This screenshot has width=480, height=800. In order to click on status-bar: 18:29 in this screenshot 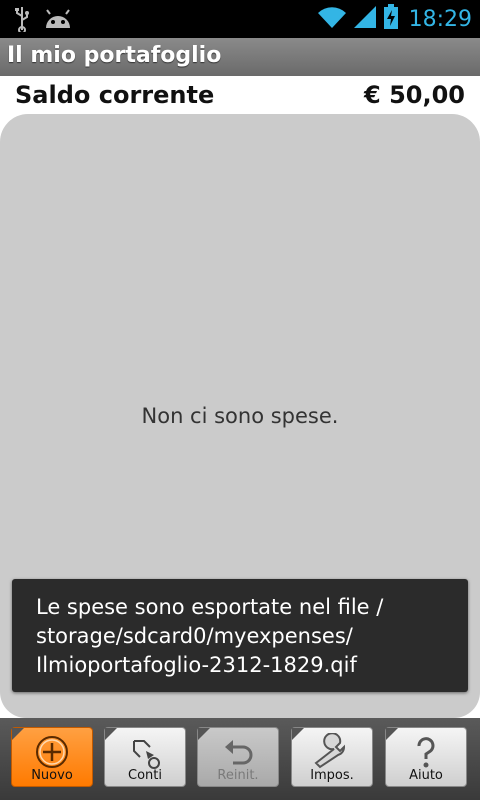, I will do `click(240, 19)`.